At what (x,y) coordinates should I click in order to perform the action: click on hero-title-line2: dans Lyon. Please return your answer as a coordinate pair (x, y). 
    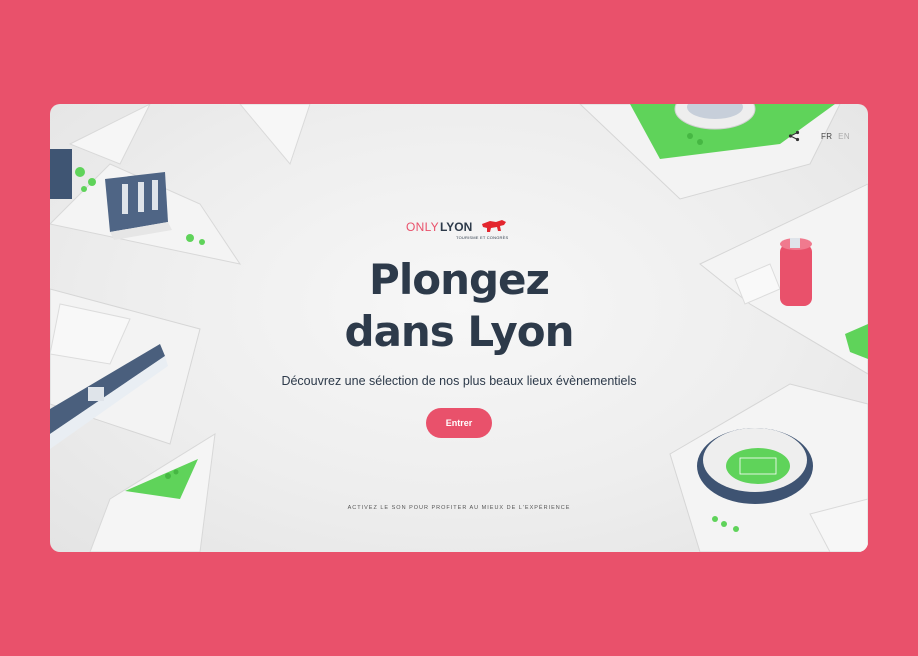
    Looking at the image, I should click on (459, 331).